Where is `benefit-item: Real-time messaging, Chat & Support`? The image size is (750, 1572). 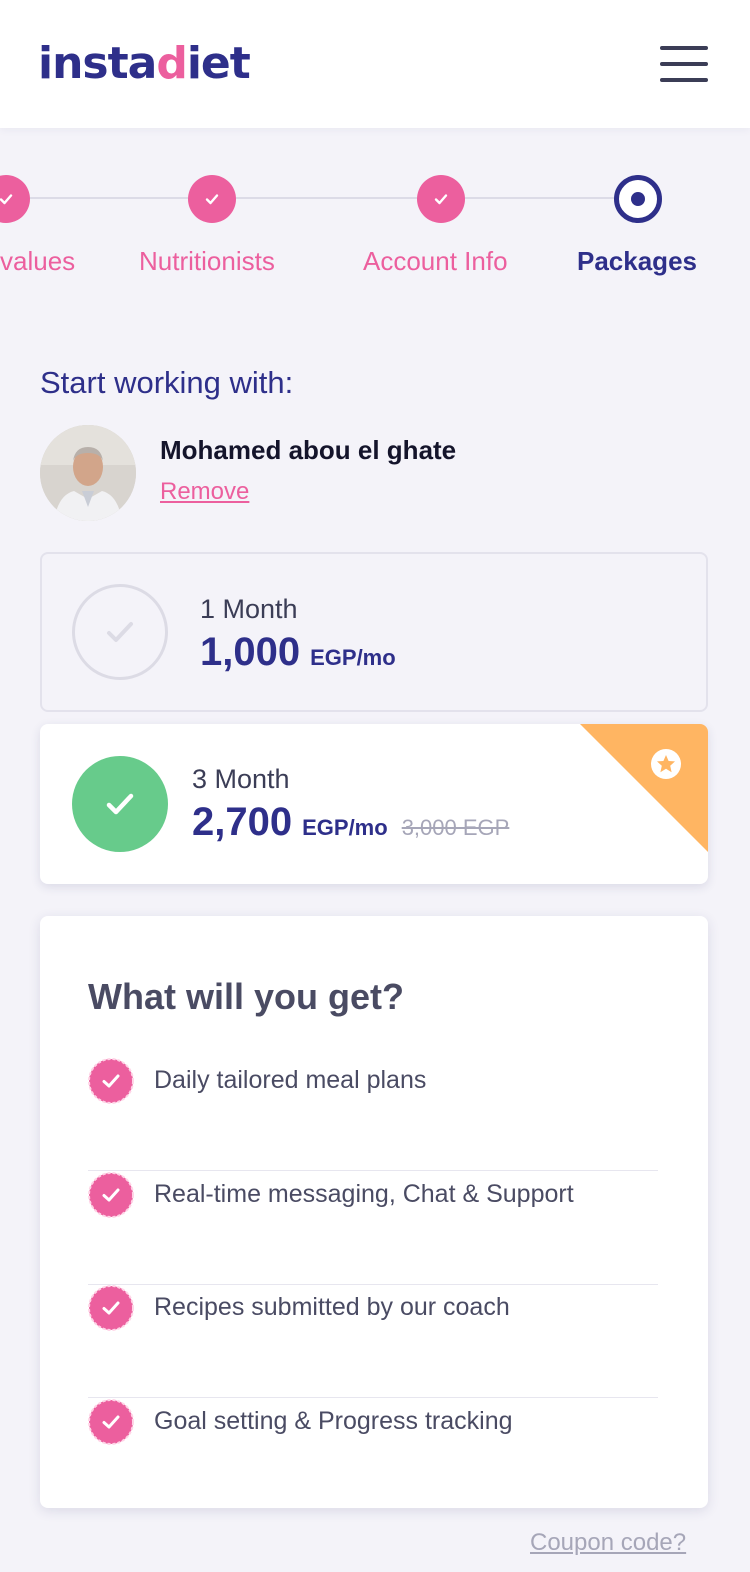
benefit-item: Real-time messaging, Chat & Support is located at coordinates (373, 1228).